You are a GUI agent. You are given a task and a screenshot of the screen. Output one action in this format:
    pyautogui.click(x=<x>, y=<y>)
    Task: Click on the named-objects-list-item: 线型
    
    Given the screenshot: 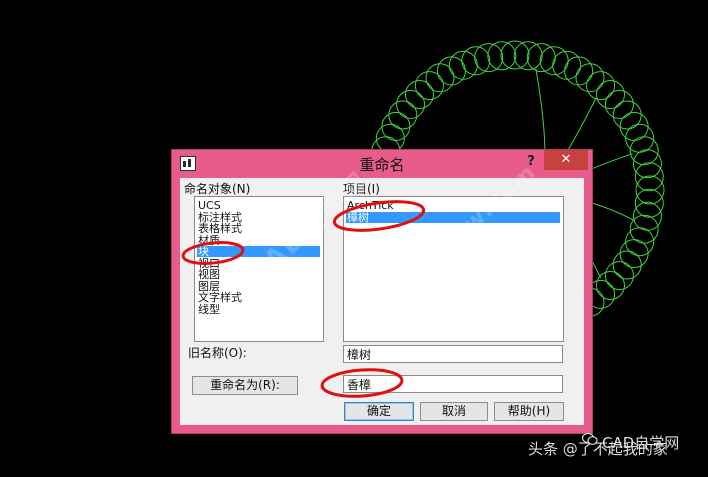 What is the action you would take?
    pyautogui.click(x=258, y=309)
    